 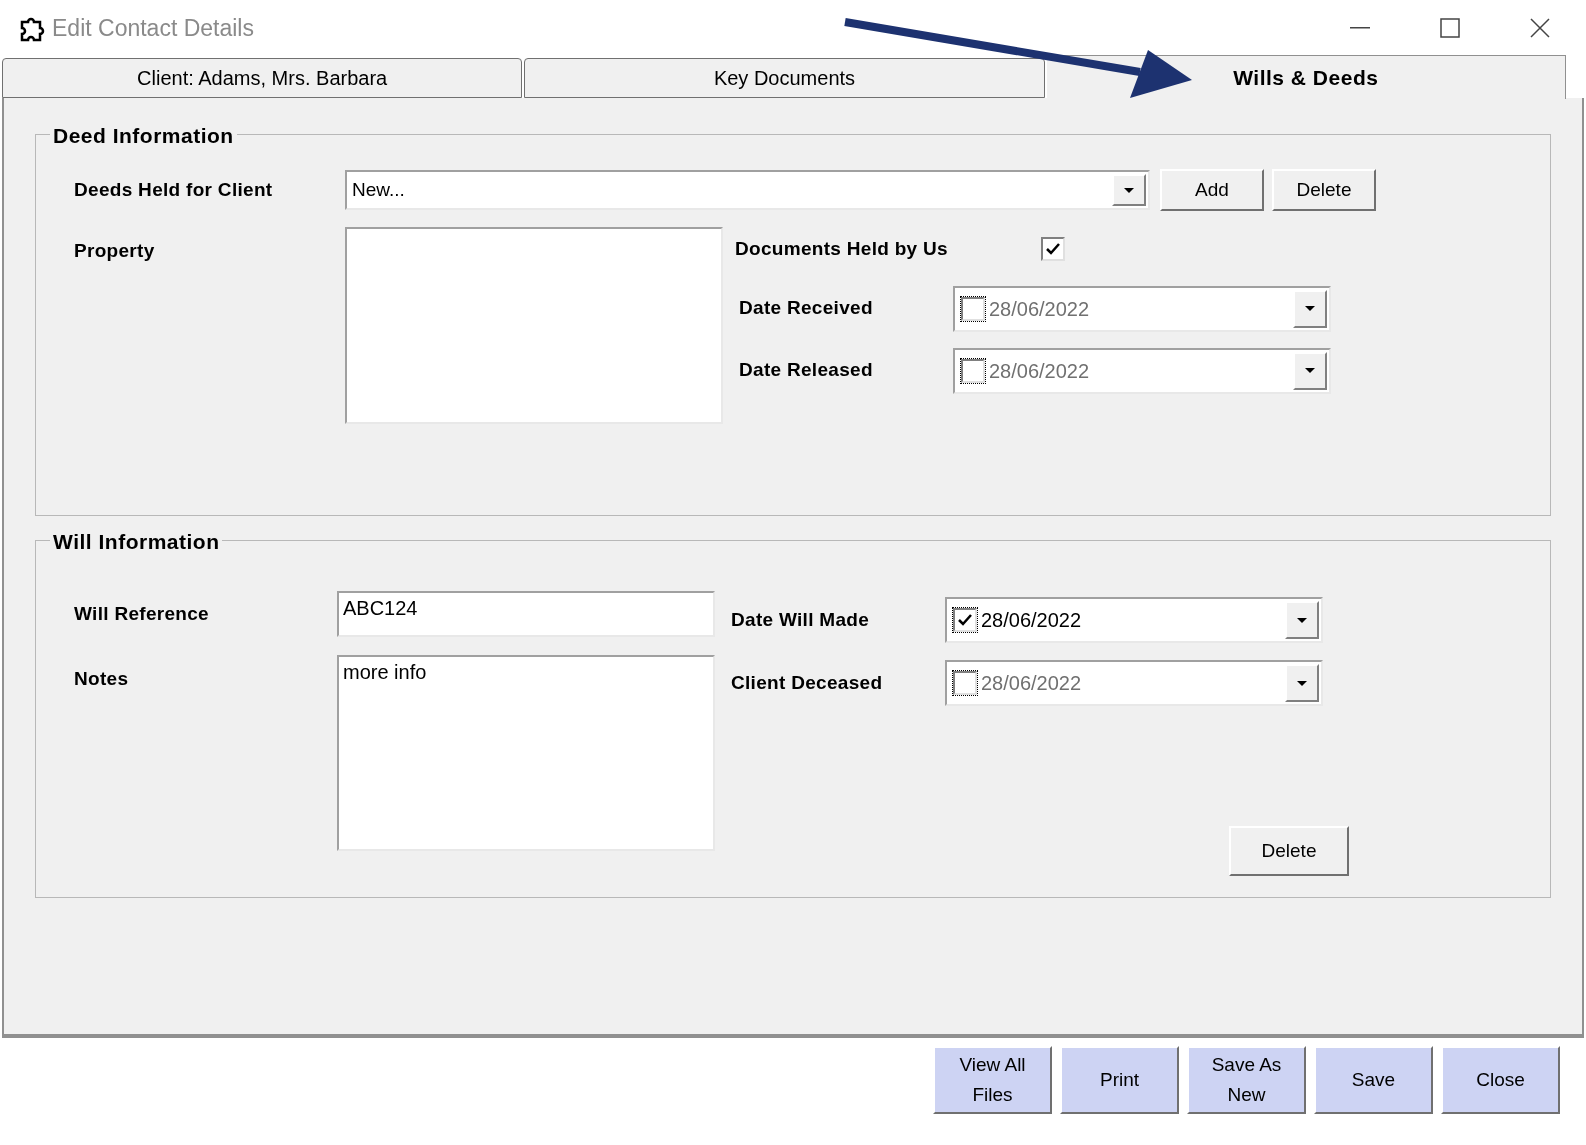 What do you see at coordinates (262, 78) in the screenshot?
I see `tab: Client: Adams, Mrs. Barbara` at bounding box center [262, 78].